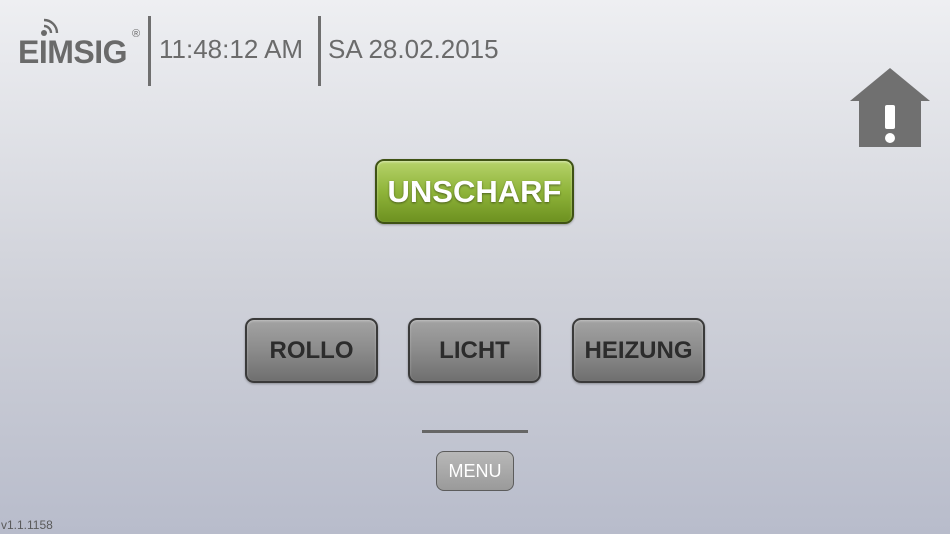 The image size is (950, 534). What do you see at coordinates (311, 350) in the screenshot?
I see `rollo-button: ROLLO` at bounding box center [311, 350].